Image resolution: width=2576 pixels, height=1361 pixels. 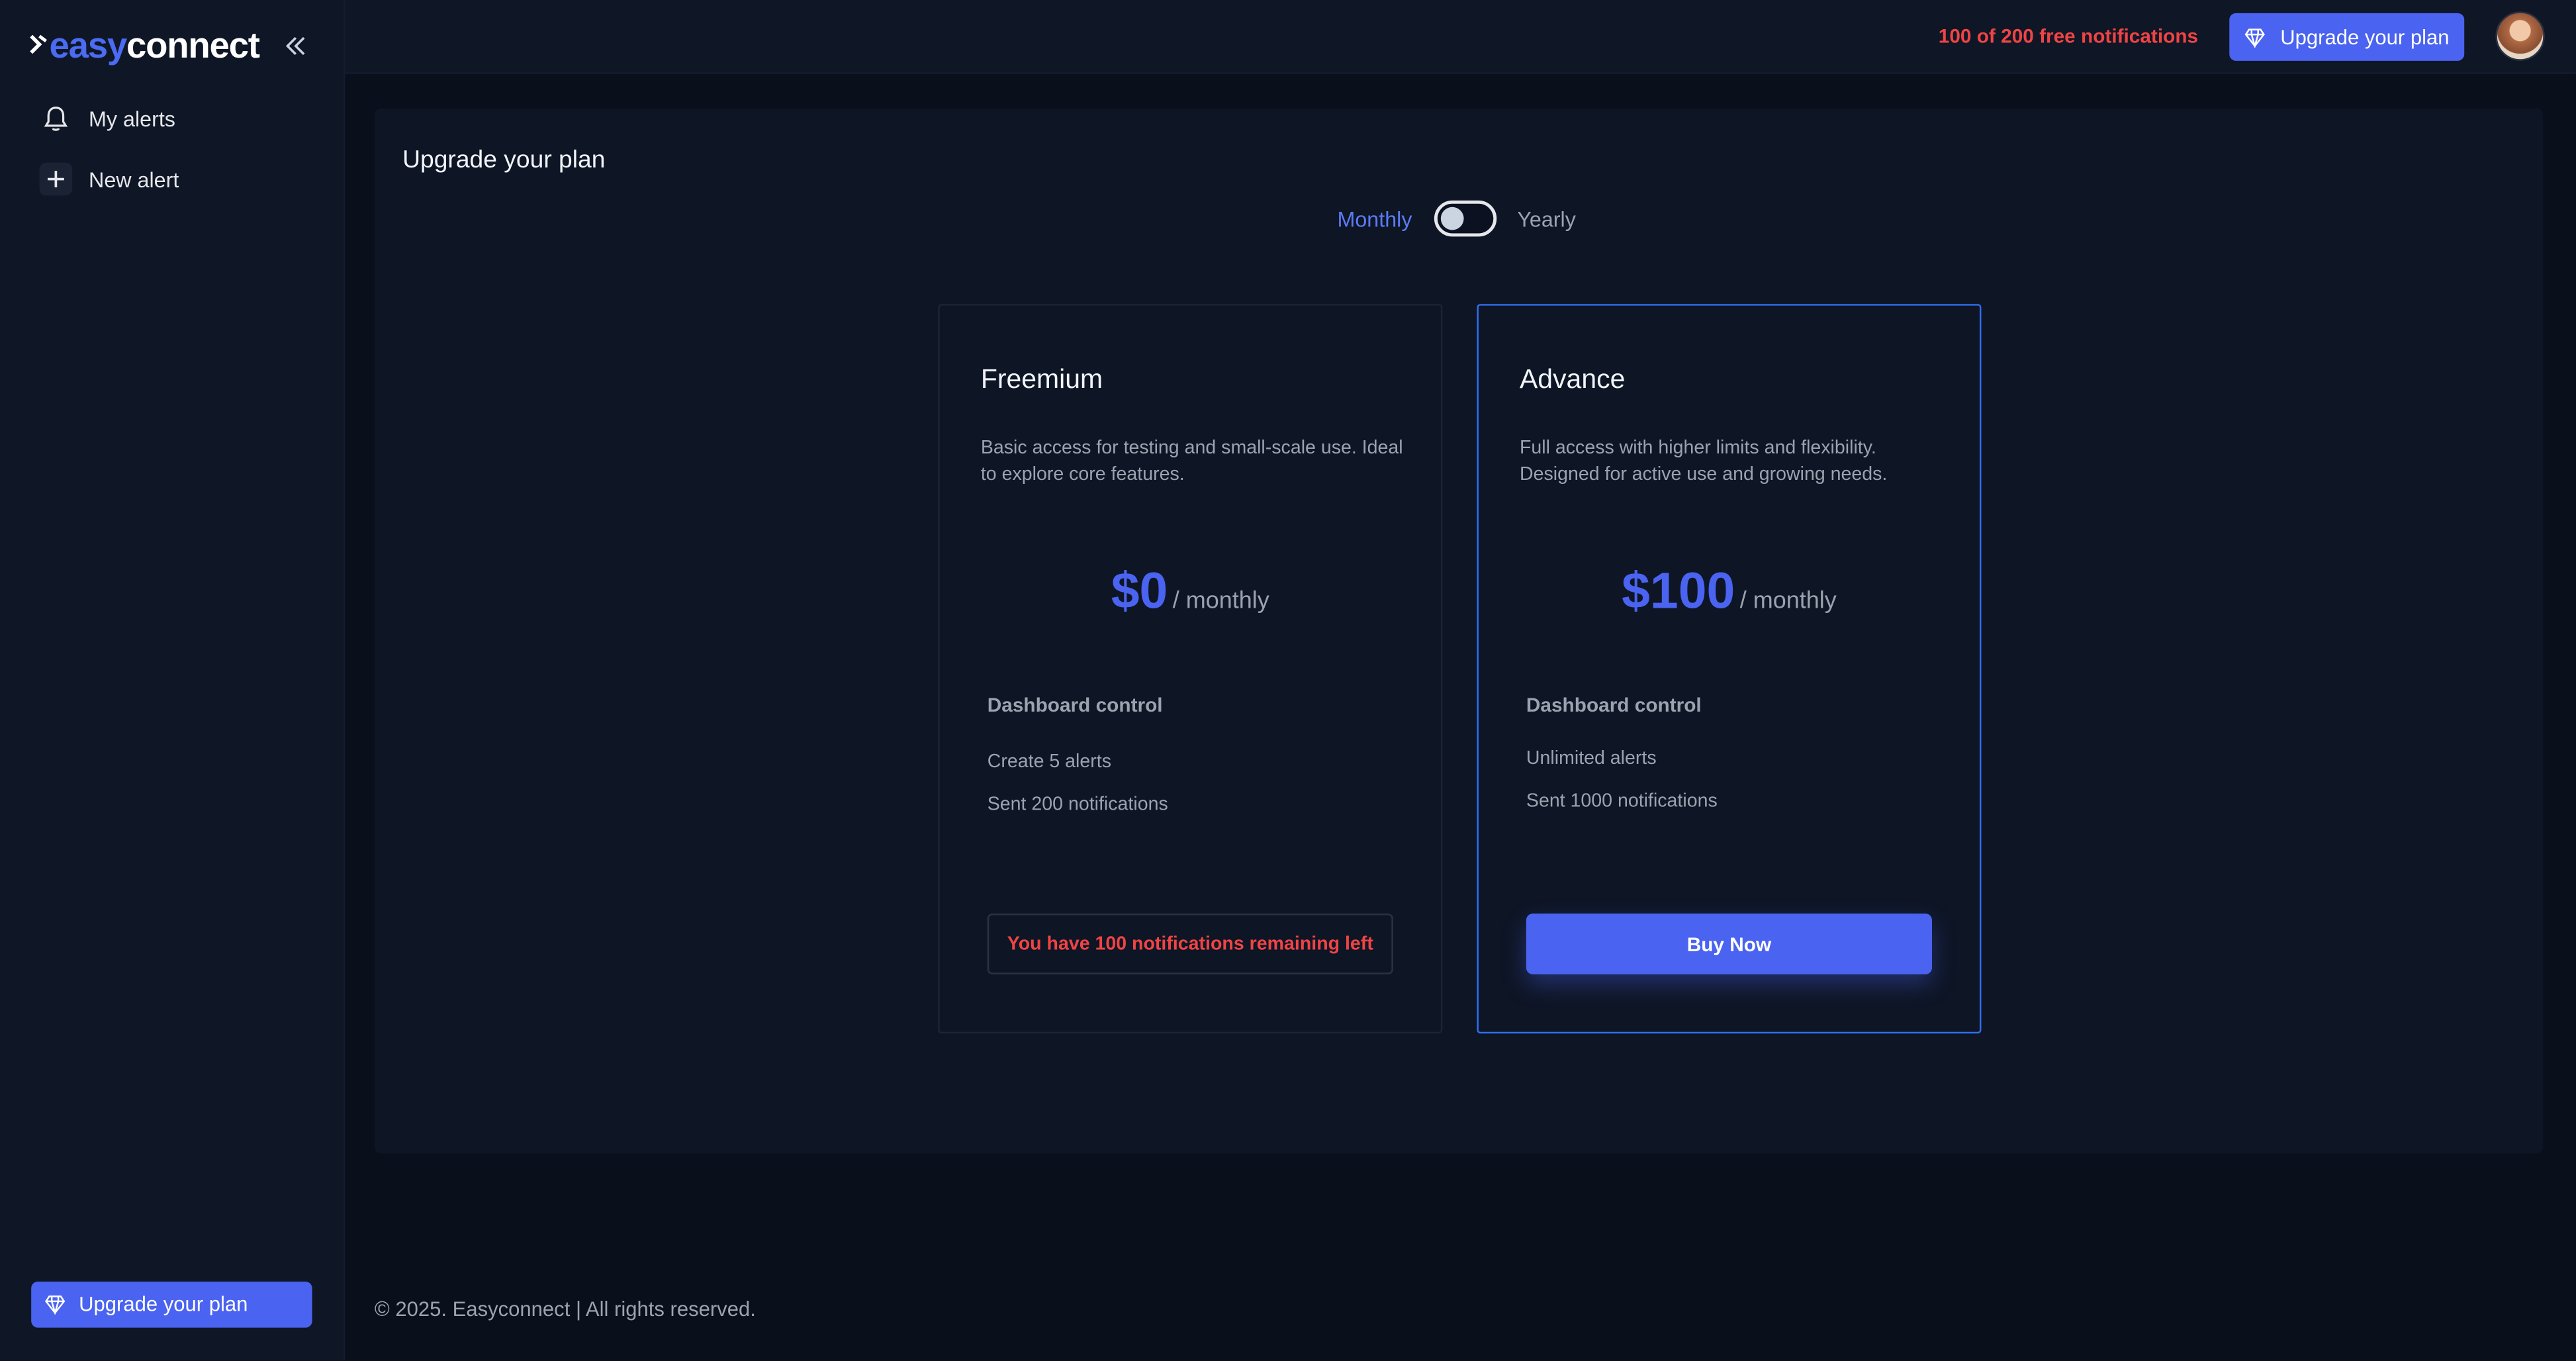 I want to click on user-avatar, so click(x=2520, y=36).